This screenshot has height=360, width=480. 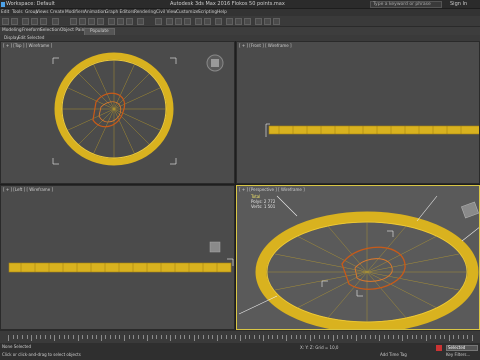 I want to click on add-time-tag-button: Add Time Tag, so click(x=393, y=354).